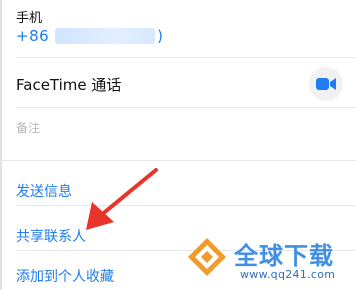  Describe the element at coordinates (1, 145) in the screenshot. I see `left-edge-border` at that location.